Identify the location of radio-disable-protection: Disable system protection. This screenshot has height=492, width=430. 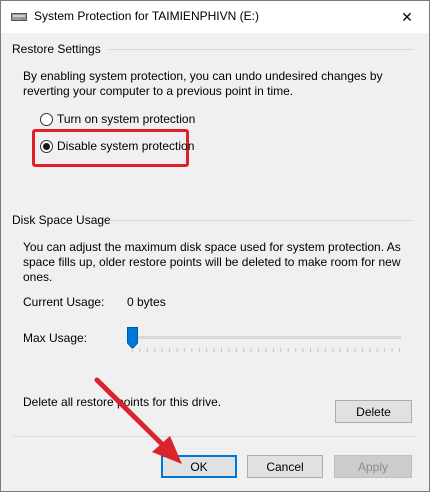
(117, 146).